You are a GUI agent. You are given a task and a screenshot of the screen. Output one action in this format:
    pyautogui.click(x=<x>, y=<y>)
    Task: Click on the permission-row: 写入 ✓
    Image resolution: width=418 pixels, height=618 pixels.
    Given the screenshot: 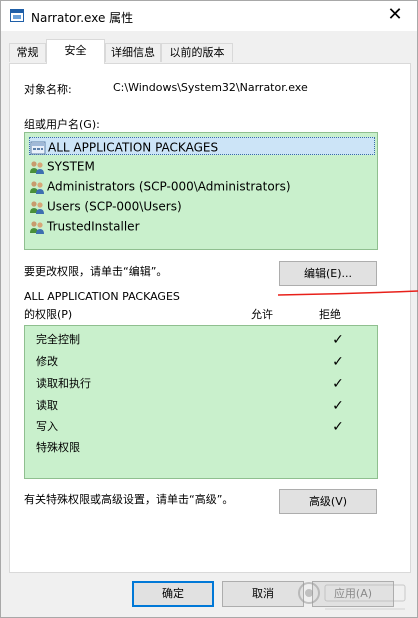 What is the action you would take?
    pyautogui.click(x=201, y=427)
    